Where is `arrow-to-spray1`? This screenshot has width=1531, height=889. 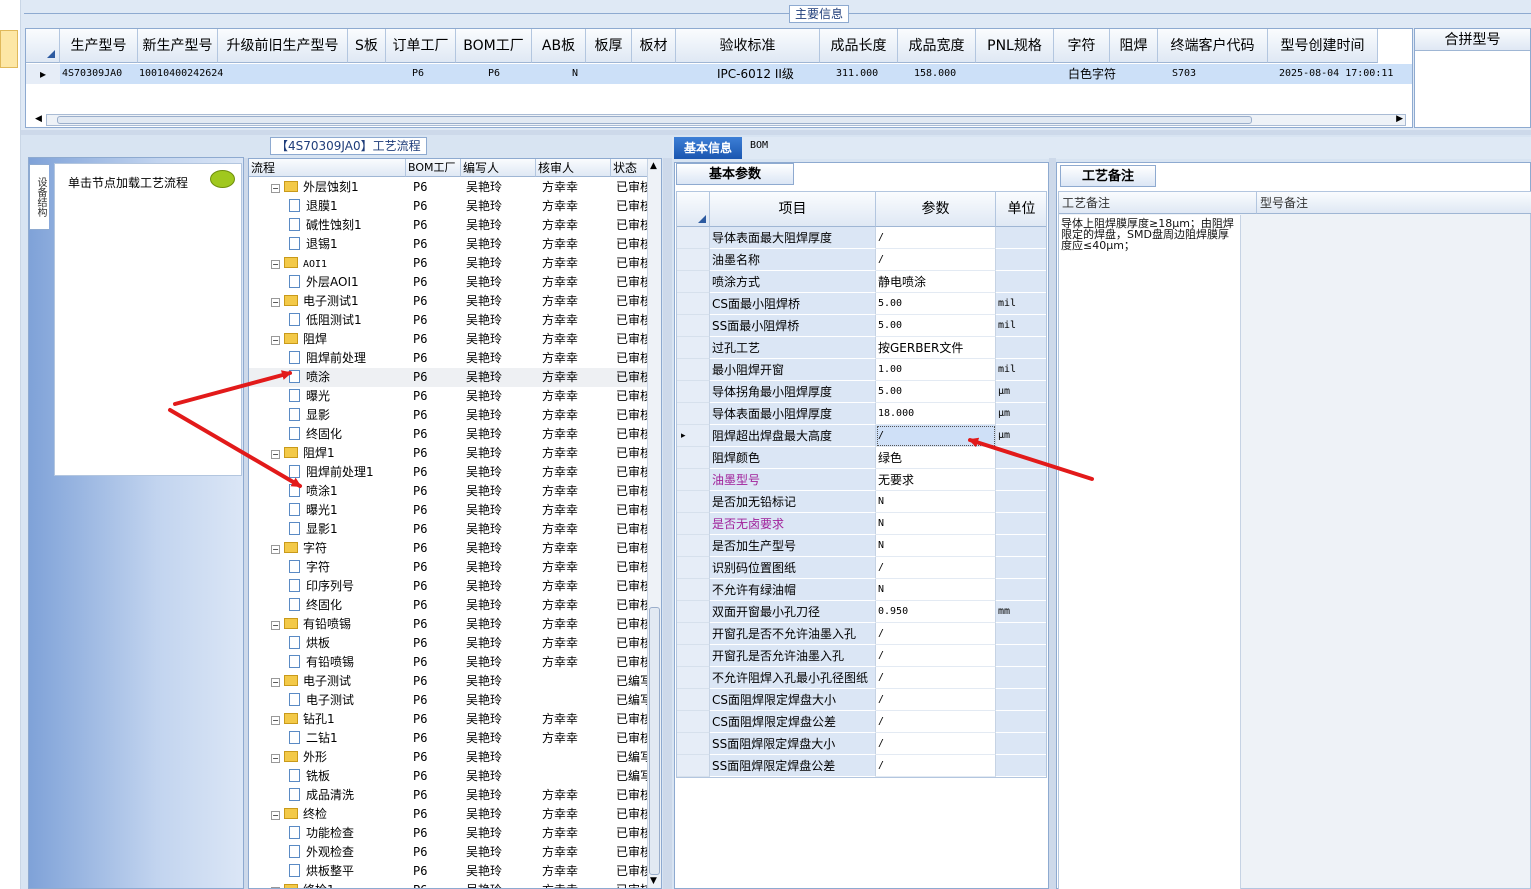 arrow-to-spray1 is located at coordinates (235, 448).